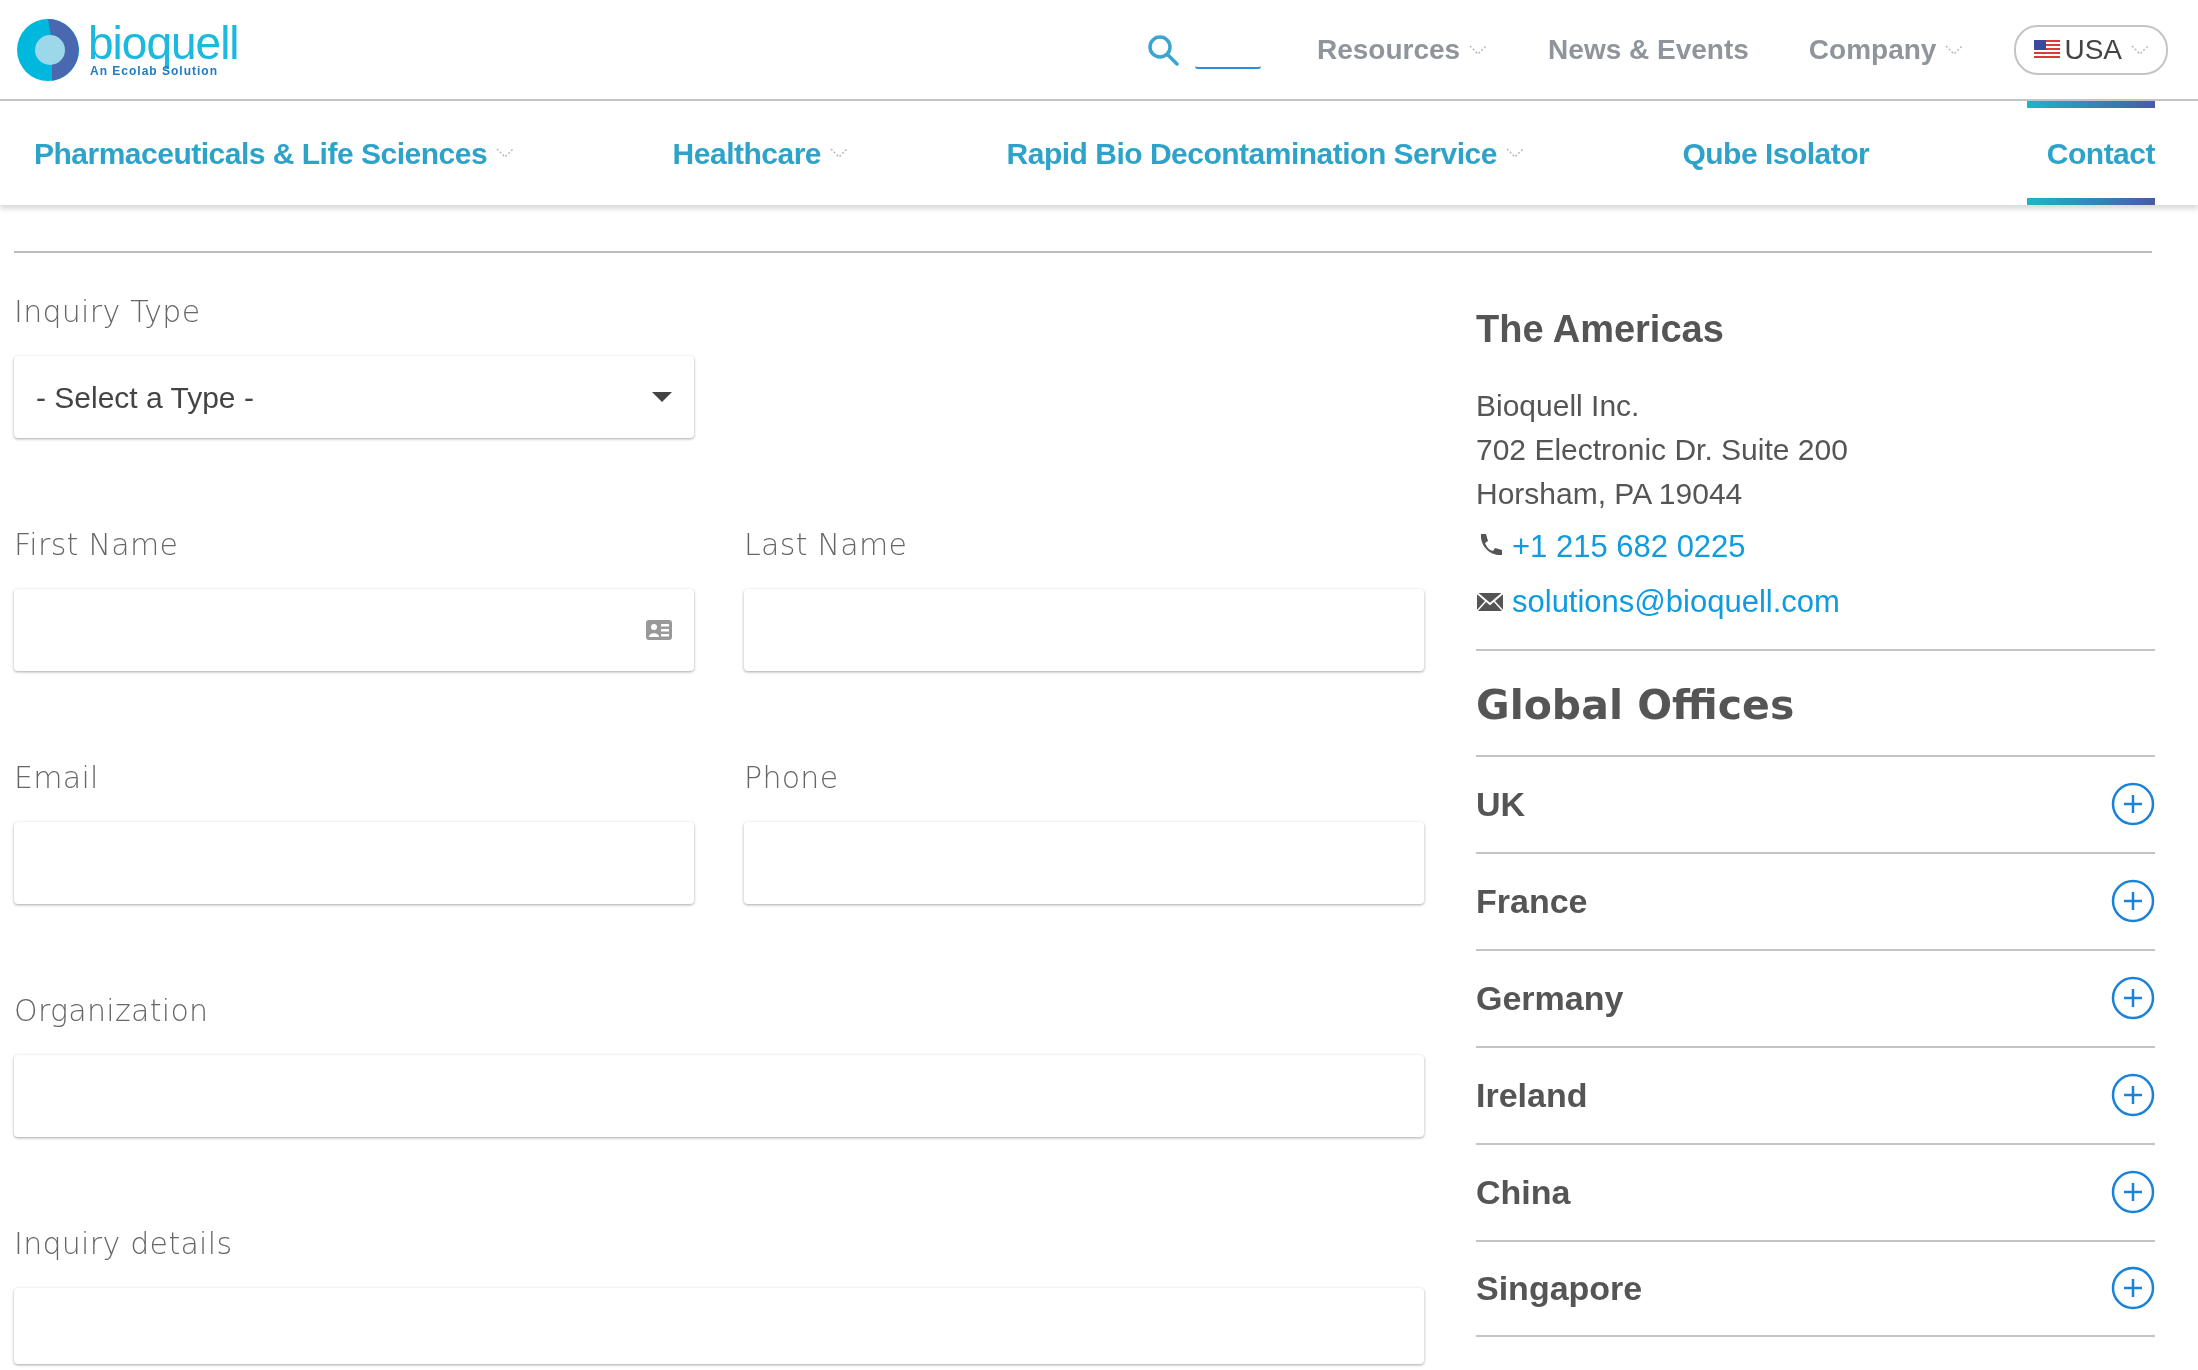 The height and width of the screenshot is (1370, 2198). What do you see at coordinates (275, 153) in the screenshot?
I see `main-nav-tab: Pharmaceuticals & Life Sciences` at bounding box center [275, 153].